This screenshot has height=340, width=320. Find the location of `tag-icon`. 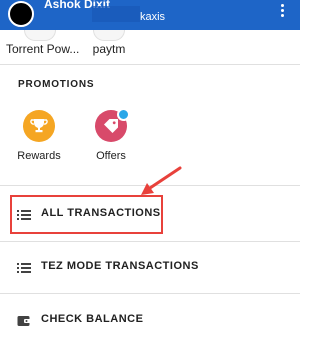

tag-icon is located at coordinates (112, 125).